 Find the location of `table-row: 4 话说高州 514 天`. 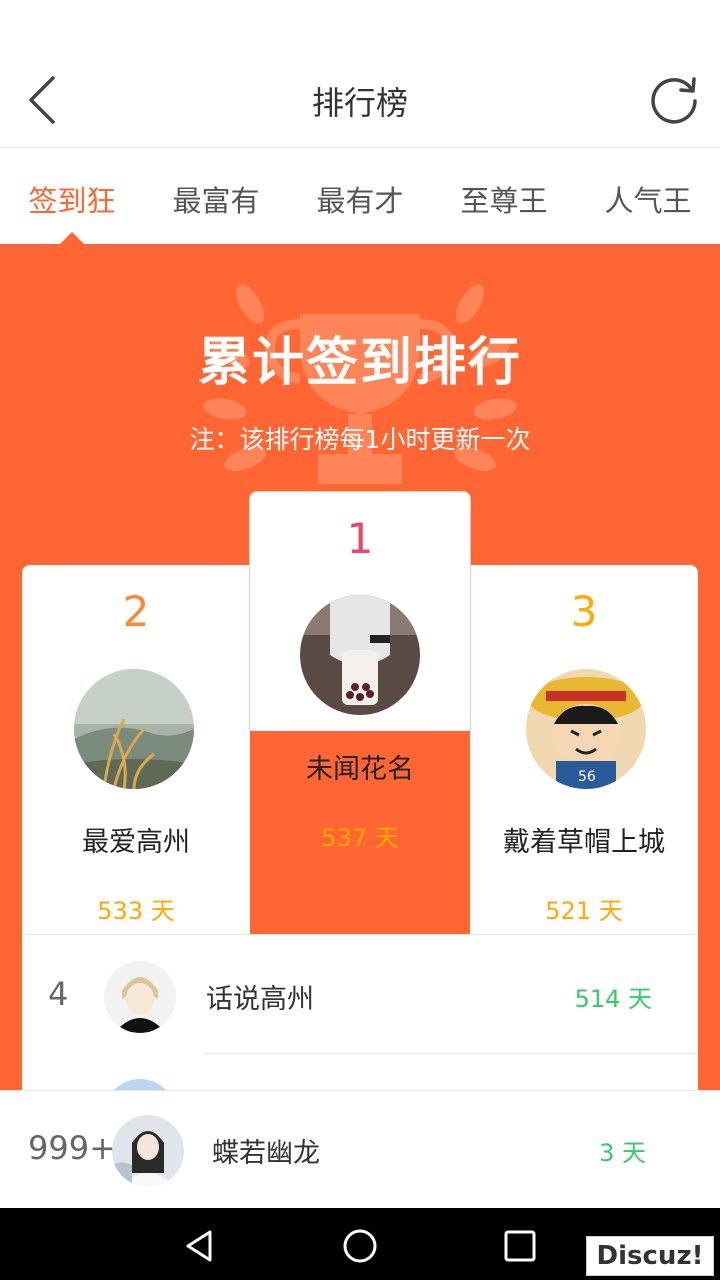

table-row: 4 话说高州 514 天 is located at coordinates (360, 995).